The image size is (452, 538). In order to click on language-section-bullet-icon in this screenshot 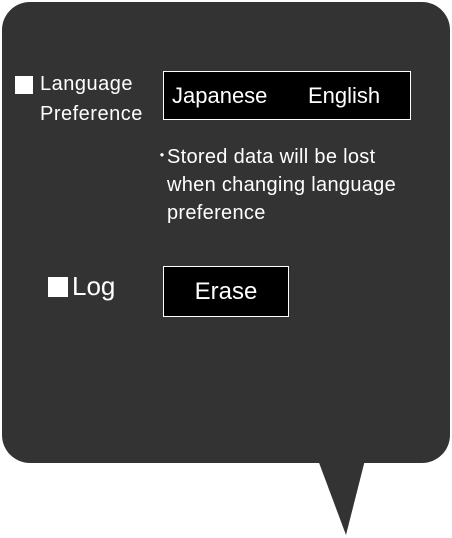, I will do `click(24, 85)`.